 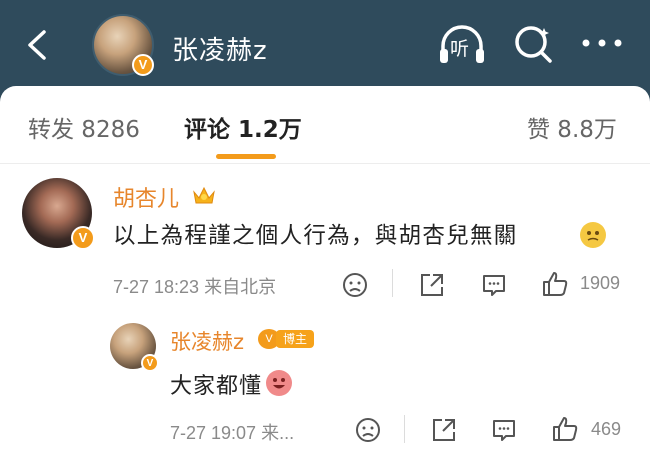 What do you see at coordinates (602, 43) in the screenshot?
I see `more-options-icon` at bounding box center [602, 43].